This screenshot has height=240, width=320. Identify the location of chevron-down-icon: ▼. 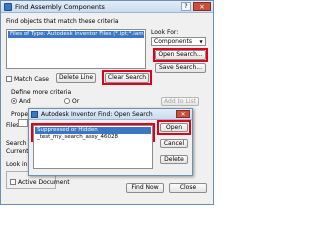
(201, 41).